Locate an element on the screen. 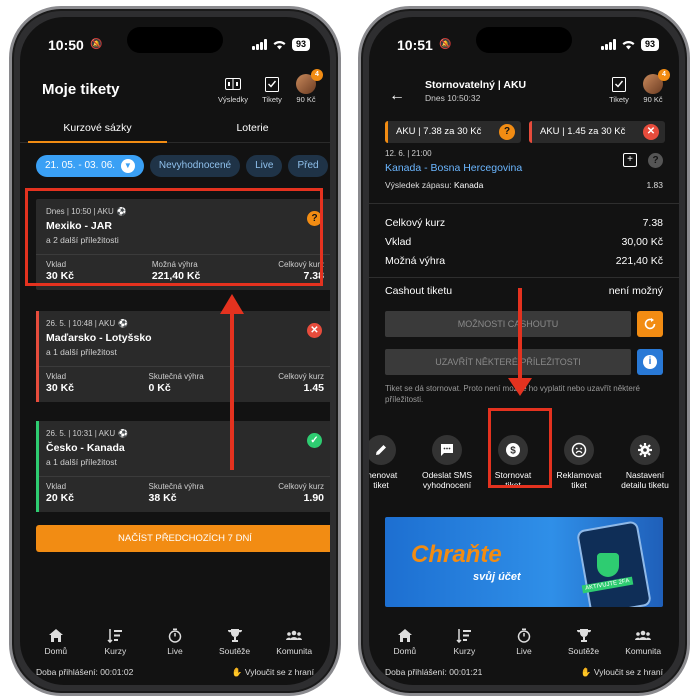 The image size is (700, 700). ticket-meta: 26. 5. | 10:48 | AKU is located at coordinates (81, 323).